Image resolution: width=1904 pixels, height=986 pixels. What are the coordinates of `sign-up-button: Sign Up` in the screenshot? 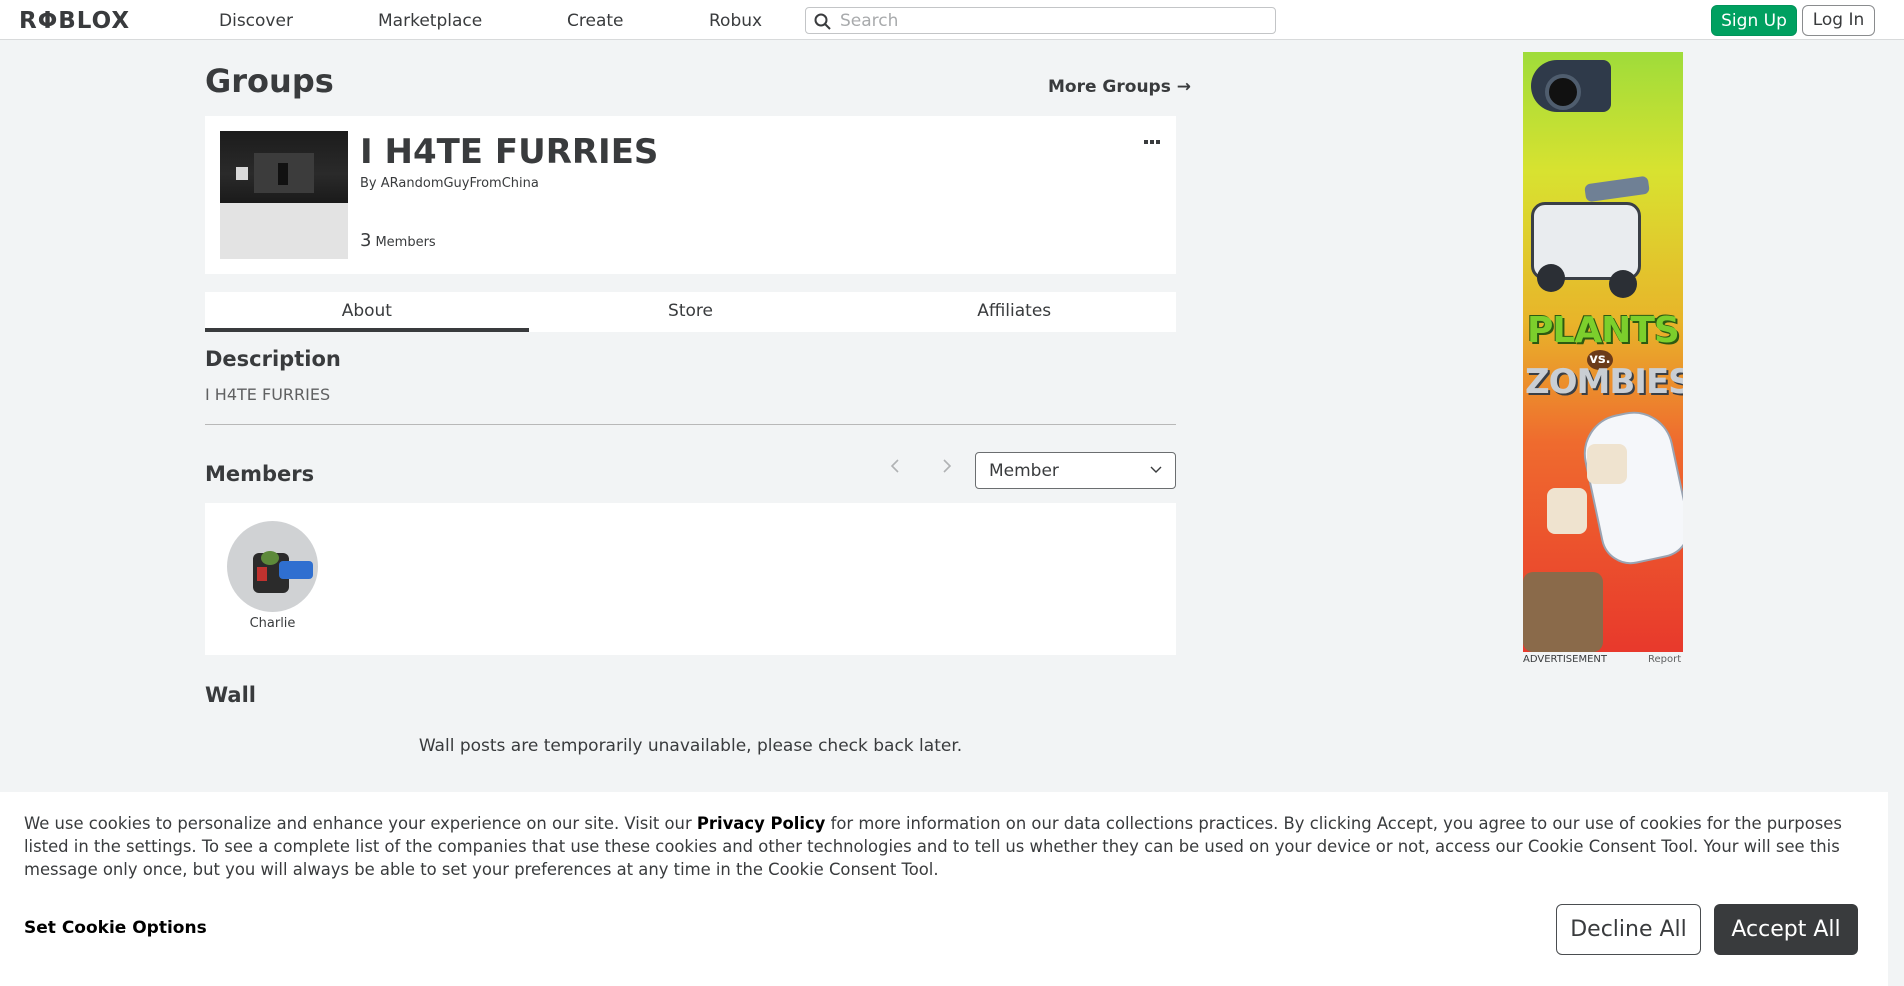 It's located at (1754, 20).